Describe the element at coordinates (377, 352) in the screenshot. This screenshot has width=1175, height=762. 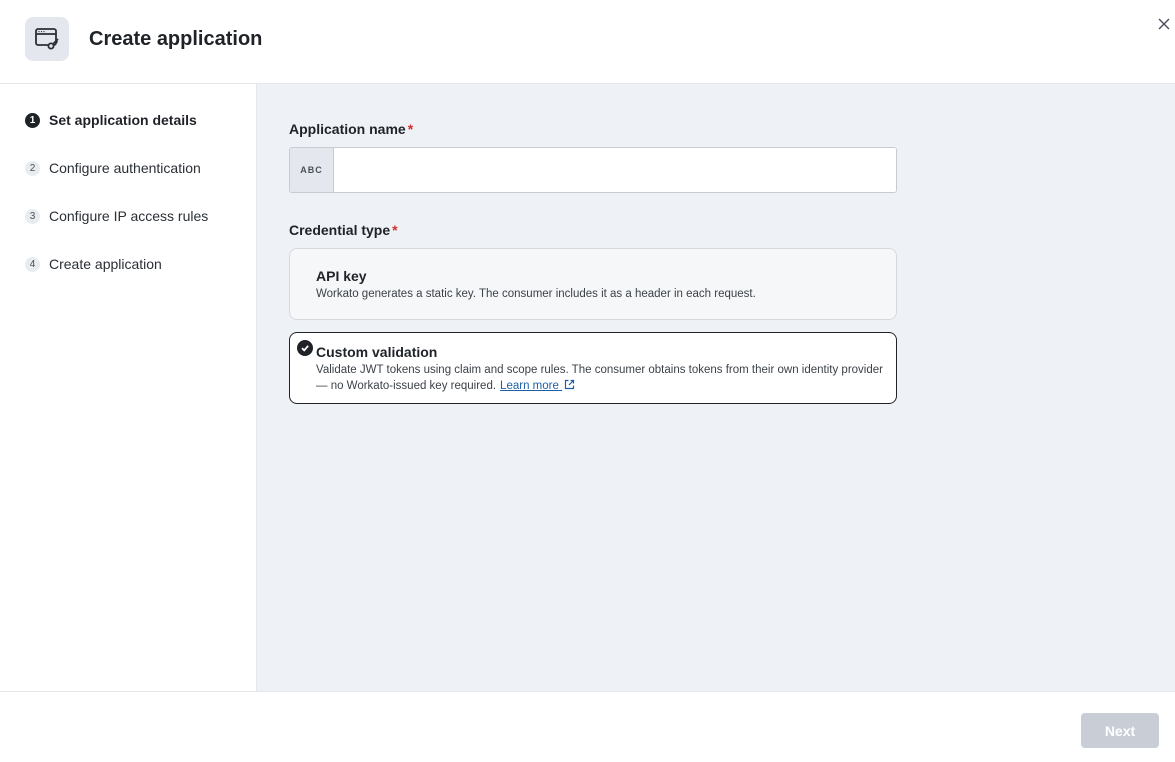
I see `option-title: Custom validation` at that location.